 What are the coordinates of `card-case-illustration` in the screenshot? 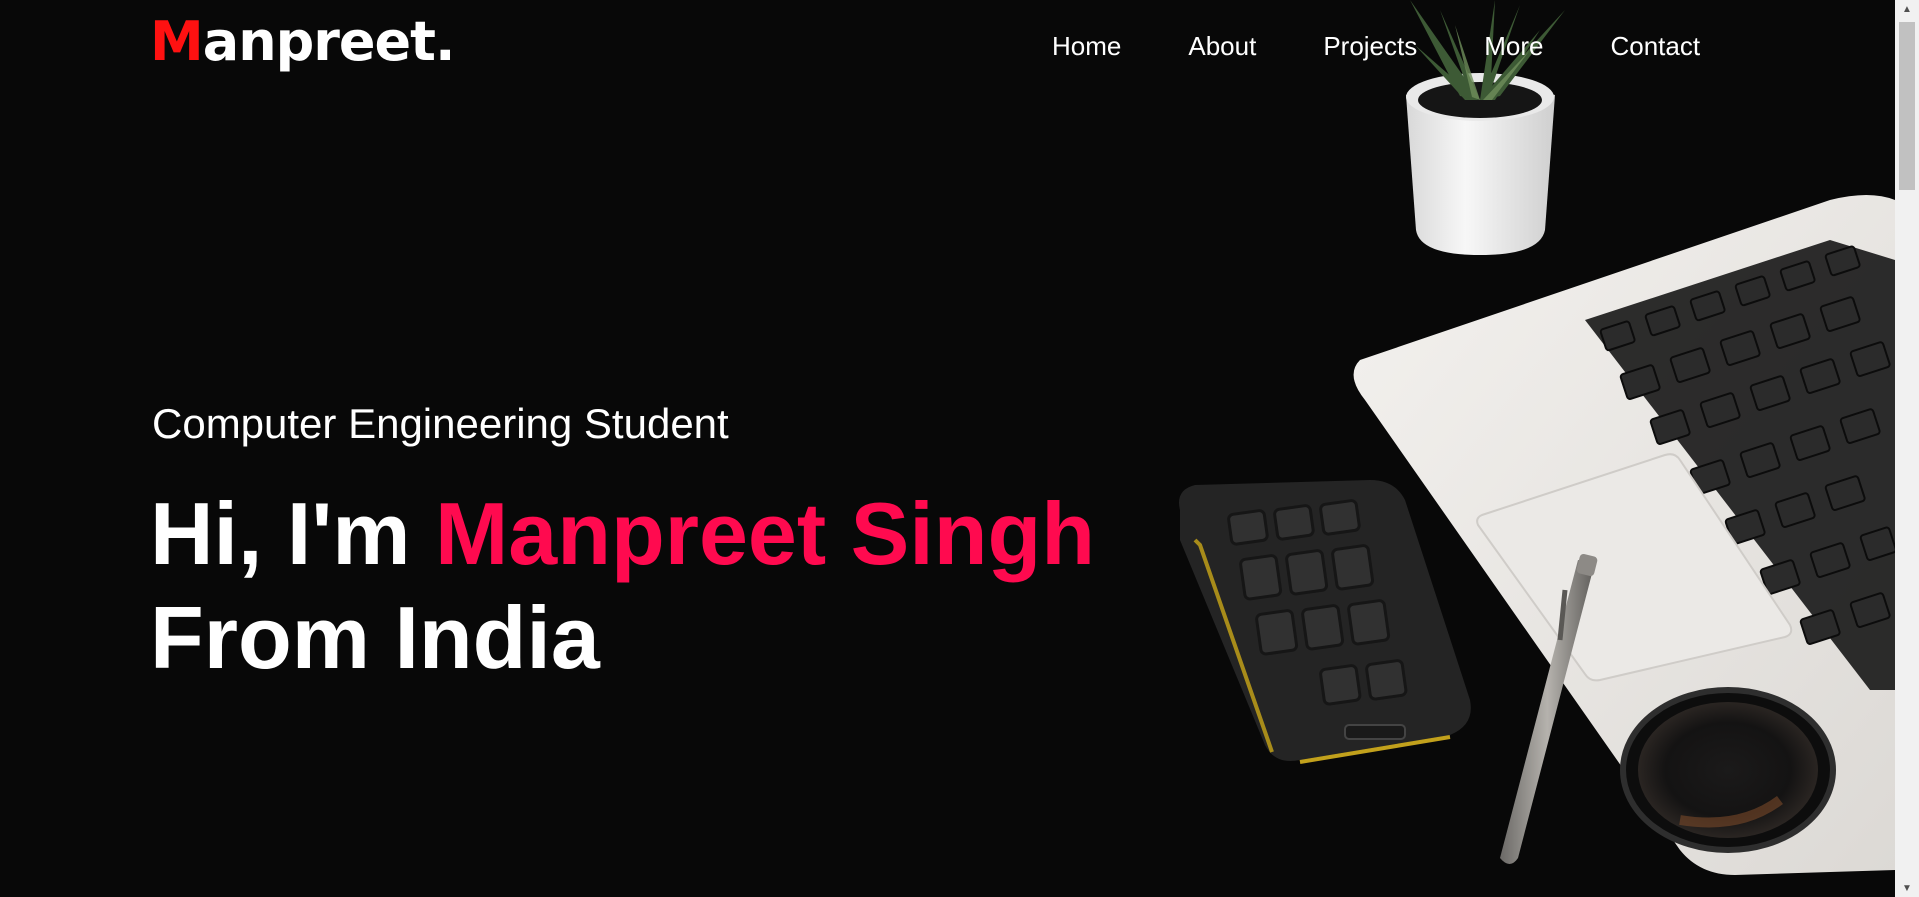 It's located at (1325, 622).